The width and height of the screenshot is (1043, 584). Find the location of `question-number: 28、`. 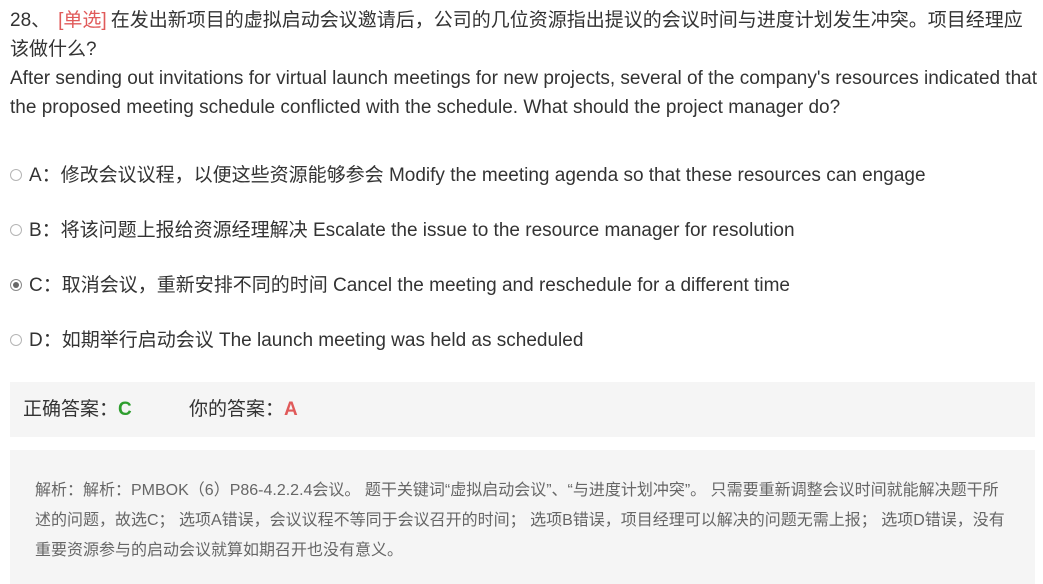

question-number: 28、 is located at coordinates (30, 20).